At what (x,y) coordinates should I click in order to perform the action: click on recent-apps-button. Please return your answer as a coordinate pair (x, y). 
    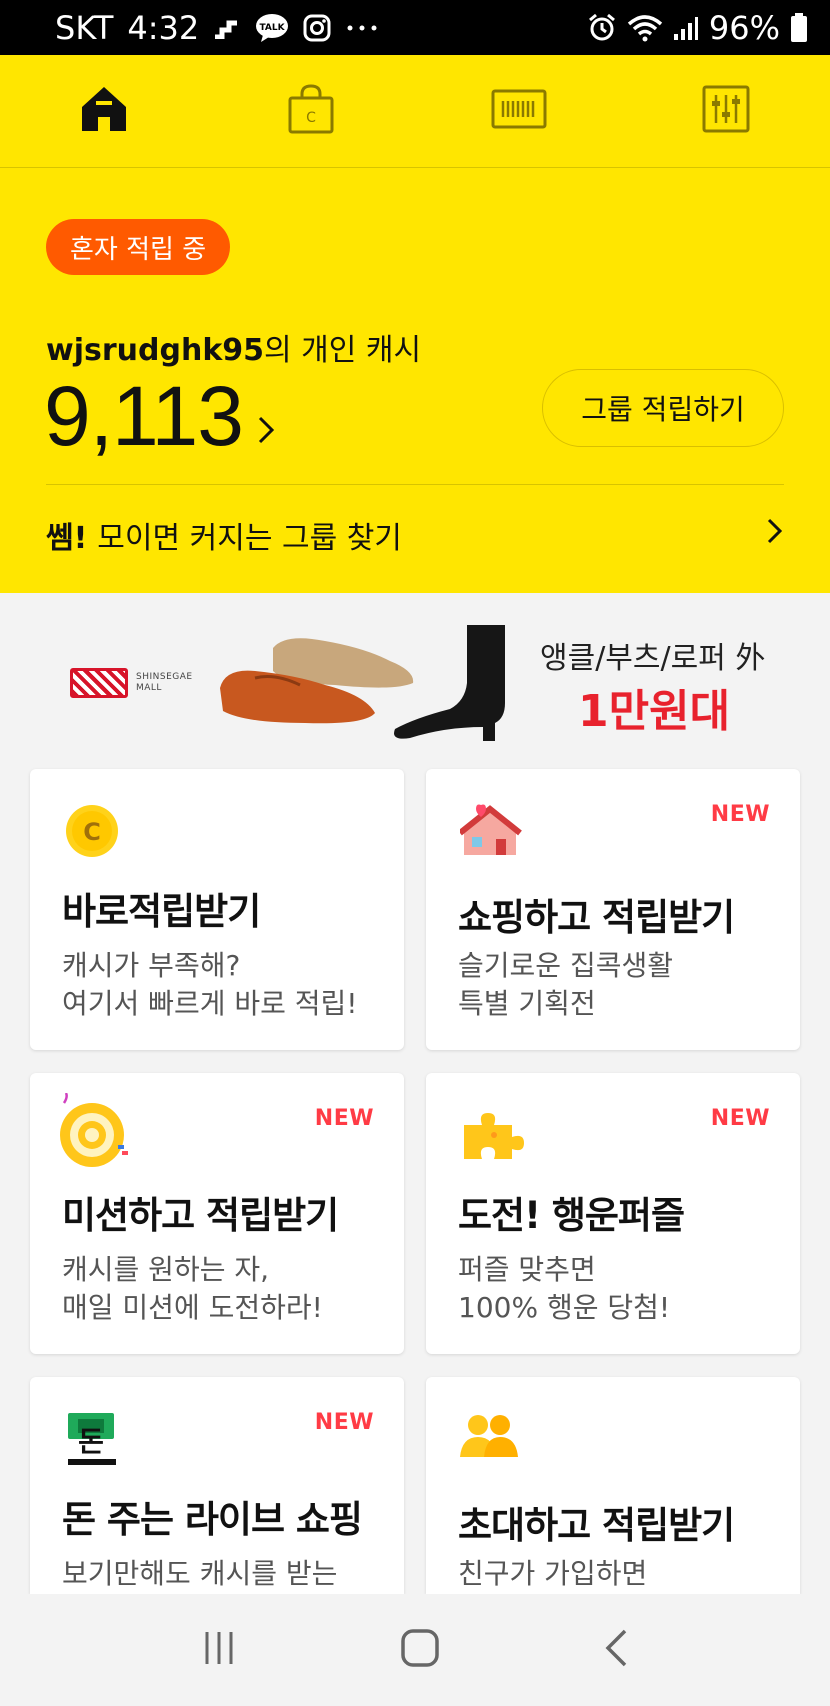
    Looking at the image, I should click on (219, 1650).